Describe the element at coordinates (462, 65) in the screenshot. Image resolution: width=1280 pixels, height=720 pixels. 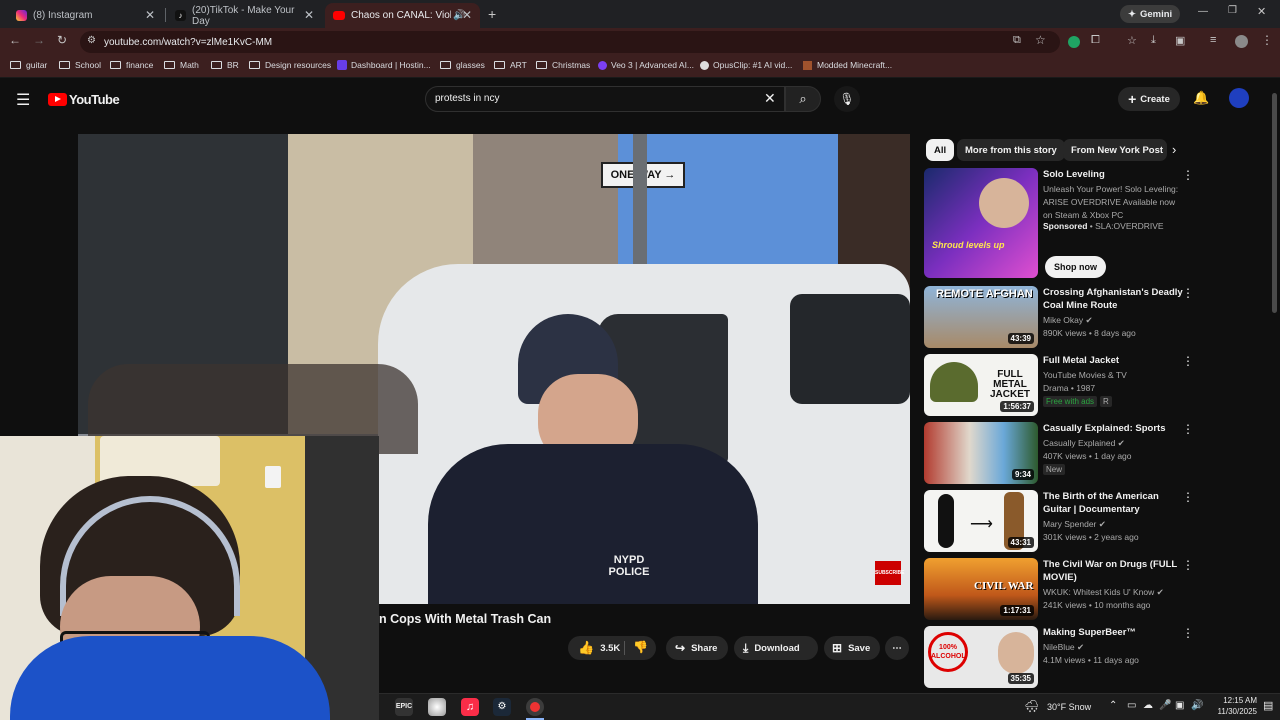
I see `bookmark-glasses: glasses` at that location.